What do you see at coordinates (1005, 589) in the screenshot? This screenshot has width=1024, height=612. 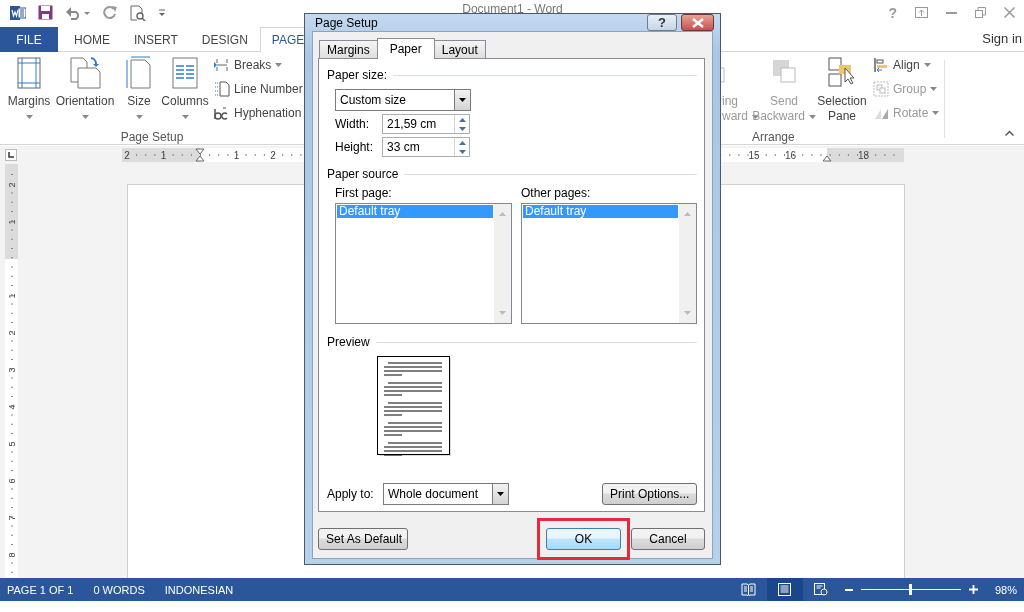 I see `zoom-level: 98%` at bounding box center [1005, 589].